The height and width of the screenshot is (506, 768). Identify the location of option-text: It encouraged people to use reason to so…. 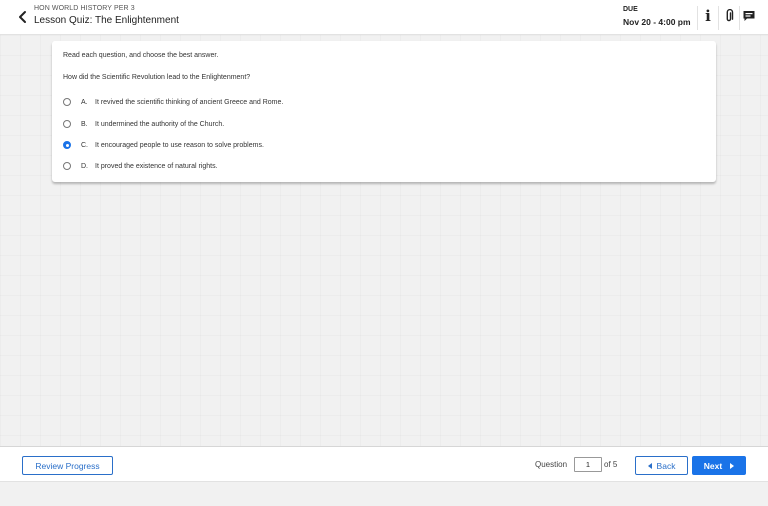
(179, 145).